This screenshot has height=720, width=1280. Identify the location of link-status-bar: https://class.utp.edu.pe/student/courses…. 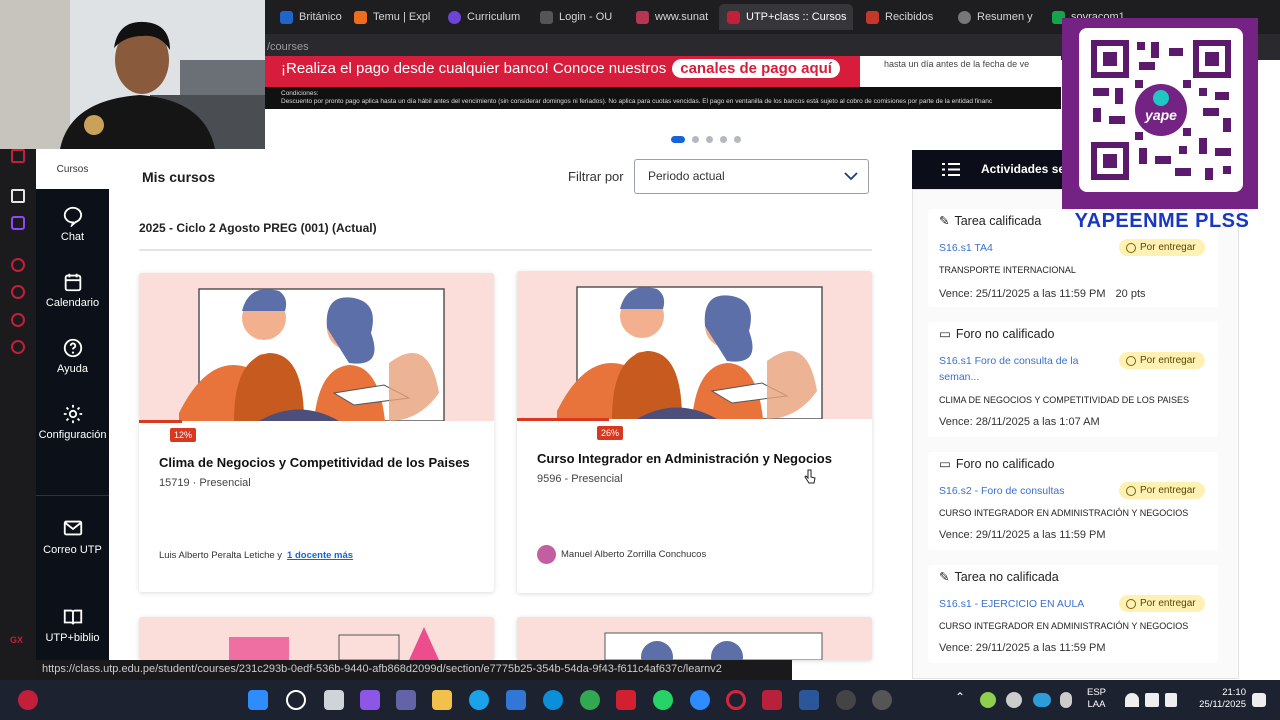
(414, 670).